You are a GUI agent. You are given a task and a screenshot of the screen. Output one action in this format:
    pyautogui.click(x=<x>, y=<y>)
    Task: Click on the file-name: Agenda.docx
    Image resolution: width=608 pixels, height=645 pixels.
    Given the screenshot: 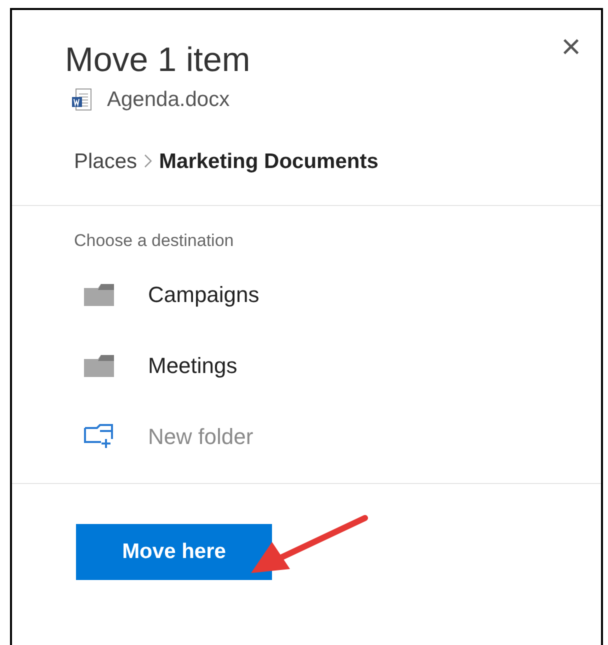 What is the action you would take?
    pyautogui.click(x=168, y=100)
    